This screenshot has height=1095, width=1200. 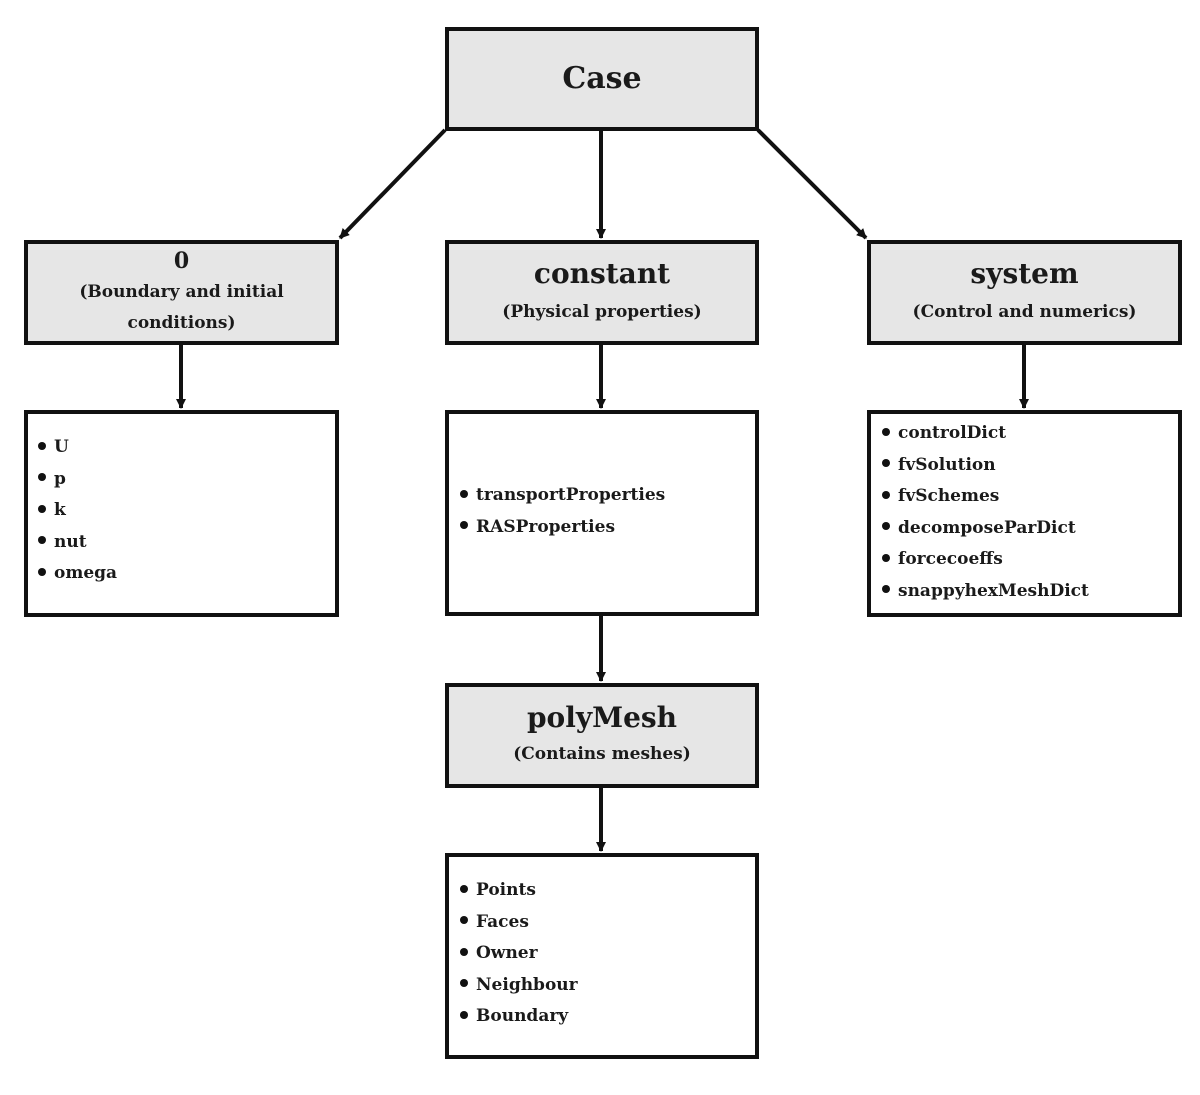 I want to click on list-item: forcecoeffs, so click(x=985, y=560).